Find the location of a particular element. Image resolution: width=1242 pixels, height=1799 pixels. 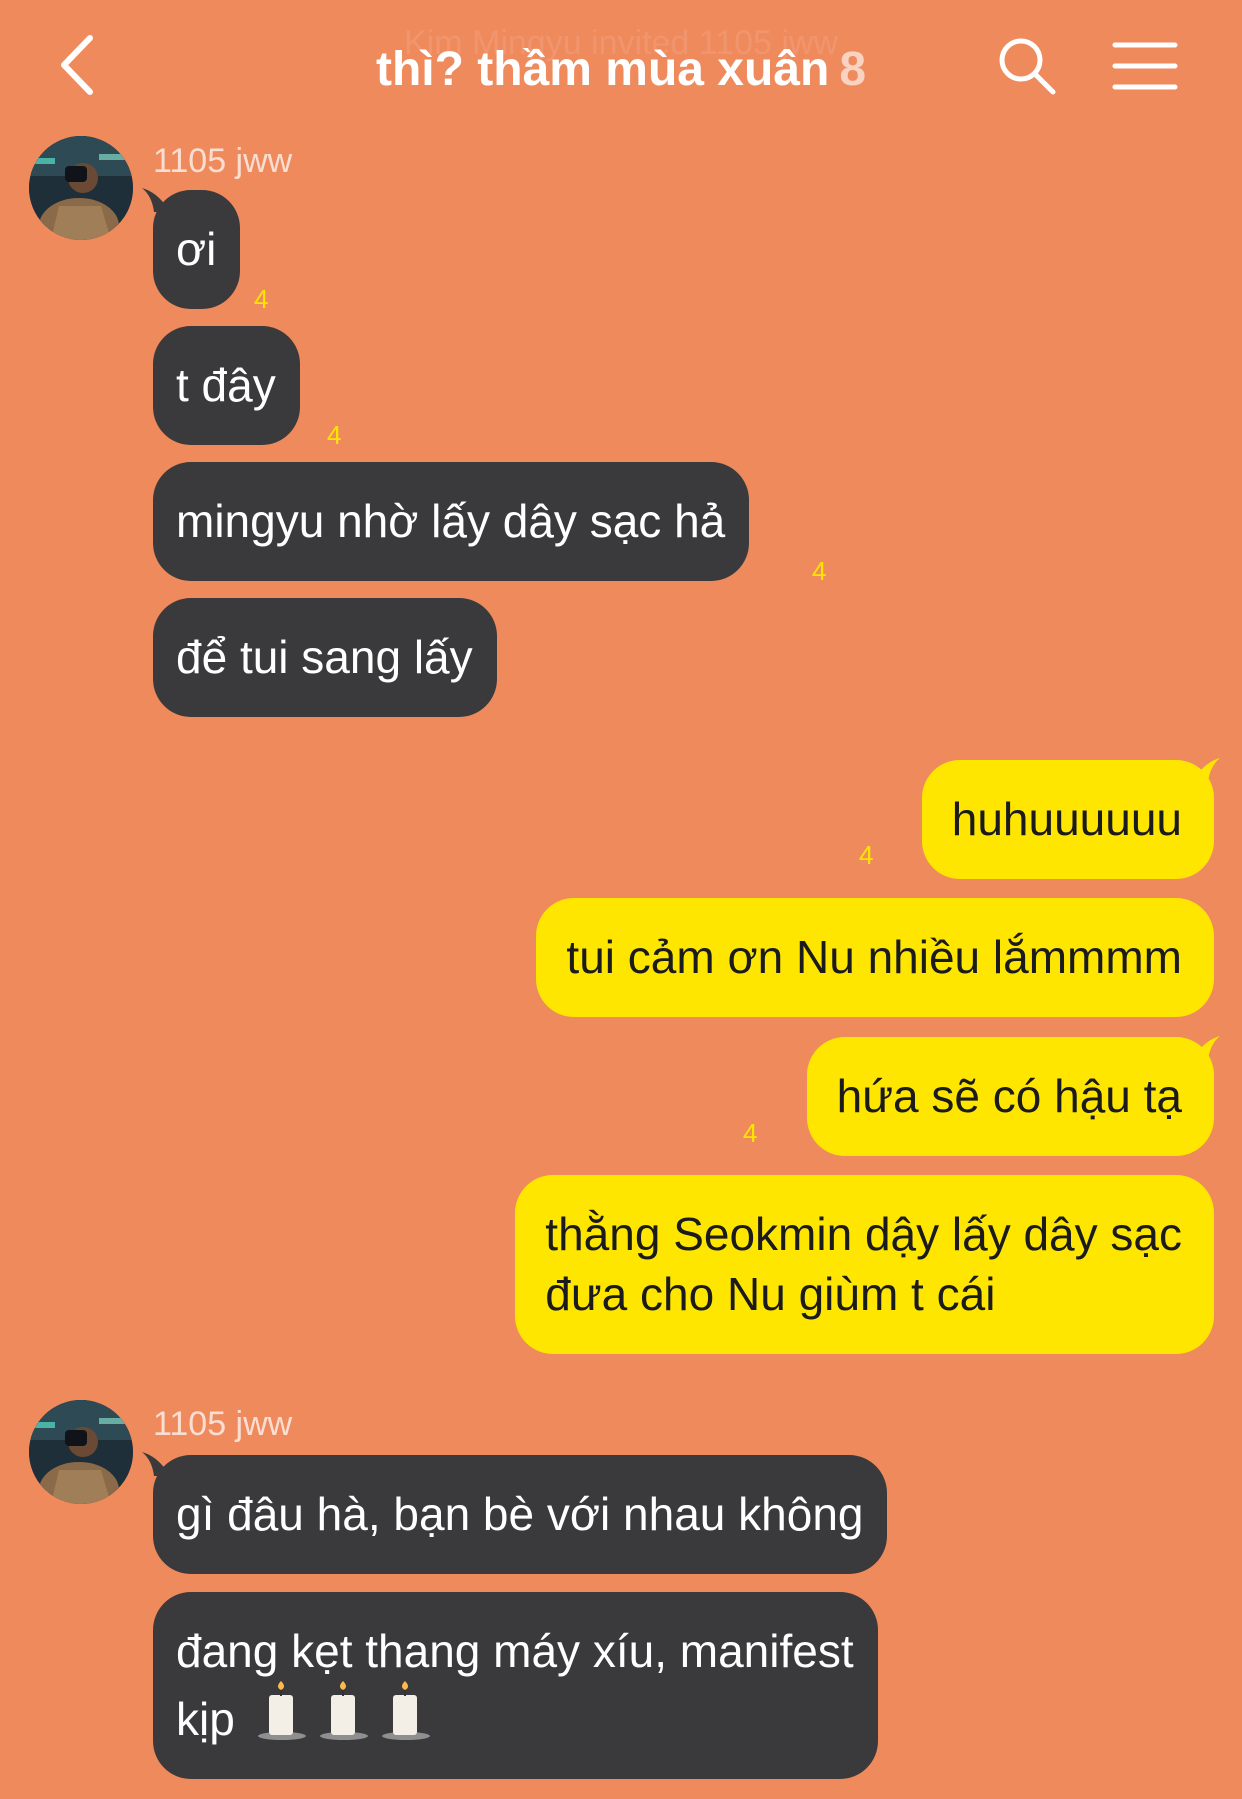

message-text-line: thằng Seokmin dậy lấy dây sạc is located at coordinates (863, 1234).